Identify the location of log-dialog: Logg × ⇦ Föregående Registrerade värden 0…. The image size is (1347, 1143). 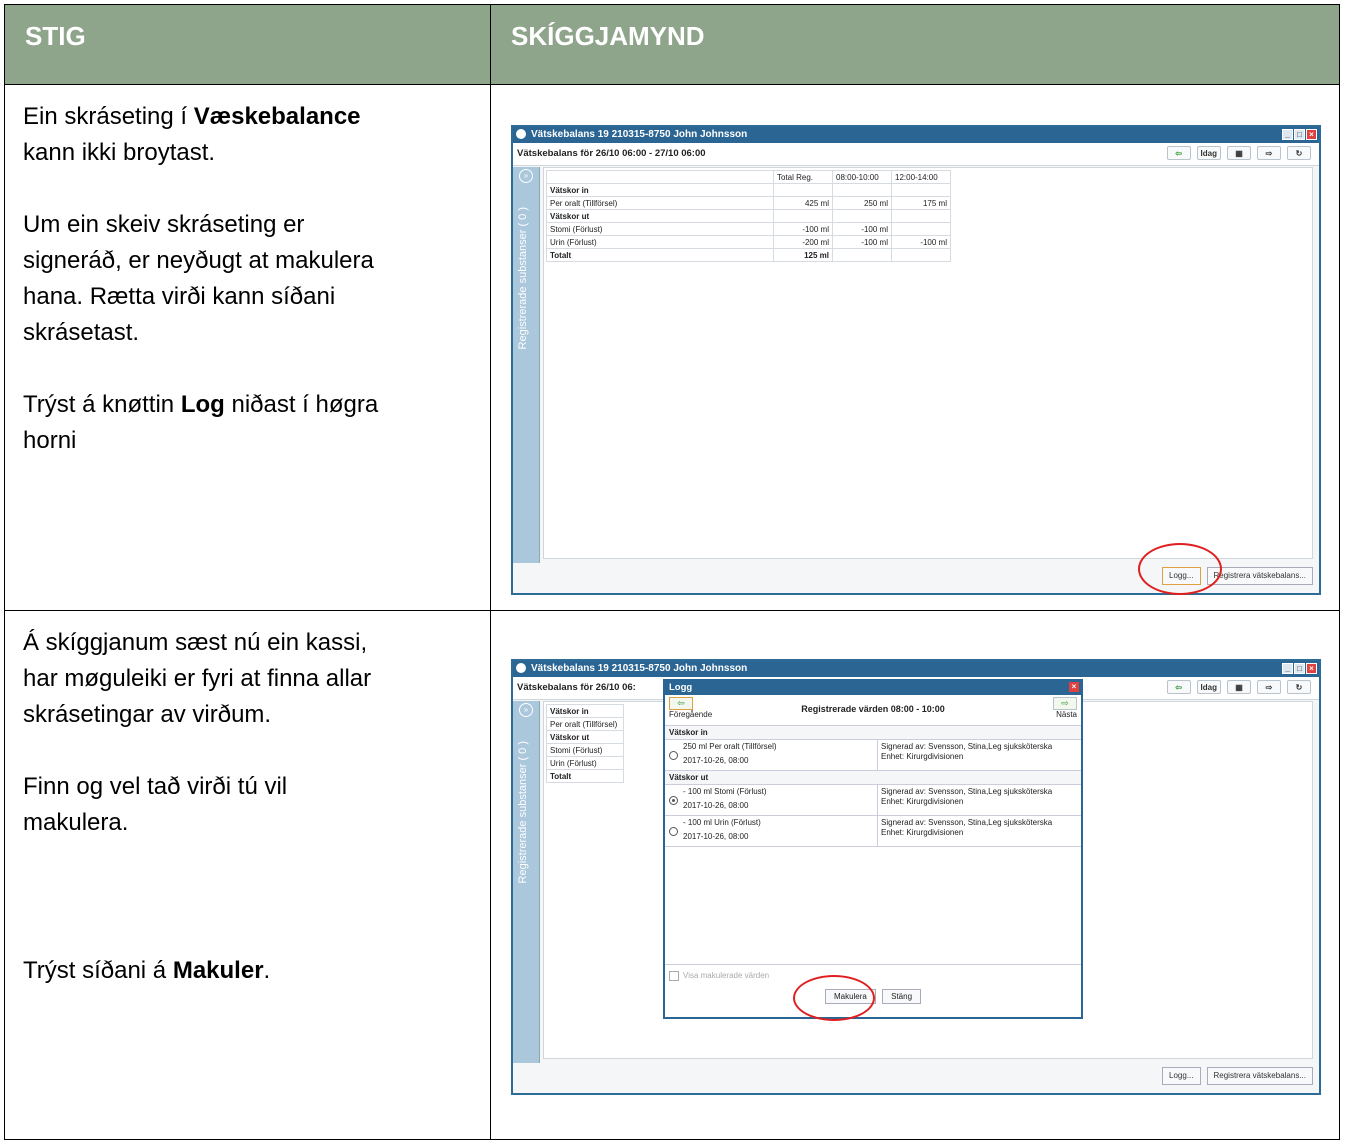
(873, 849).